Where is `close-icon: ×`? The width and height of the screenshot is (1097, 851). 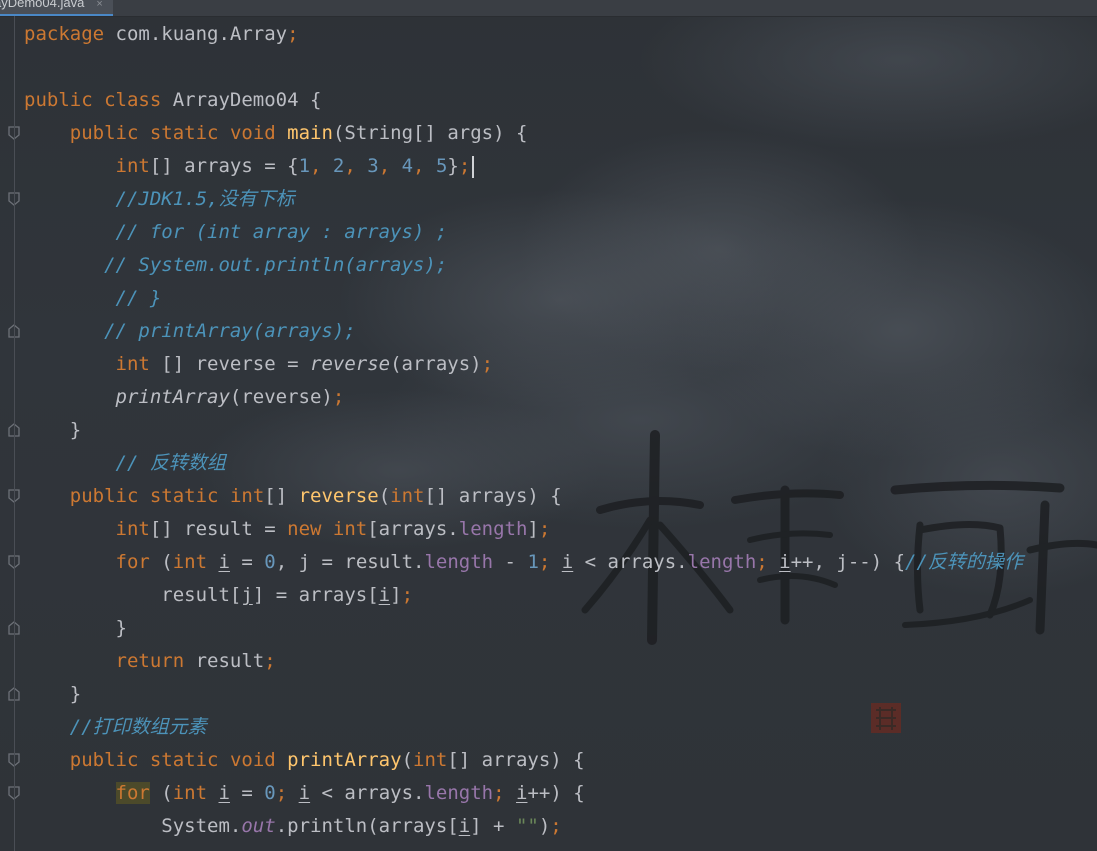
close-icon: × is located at coordinates (99, 5).